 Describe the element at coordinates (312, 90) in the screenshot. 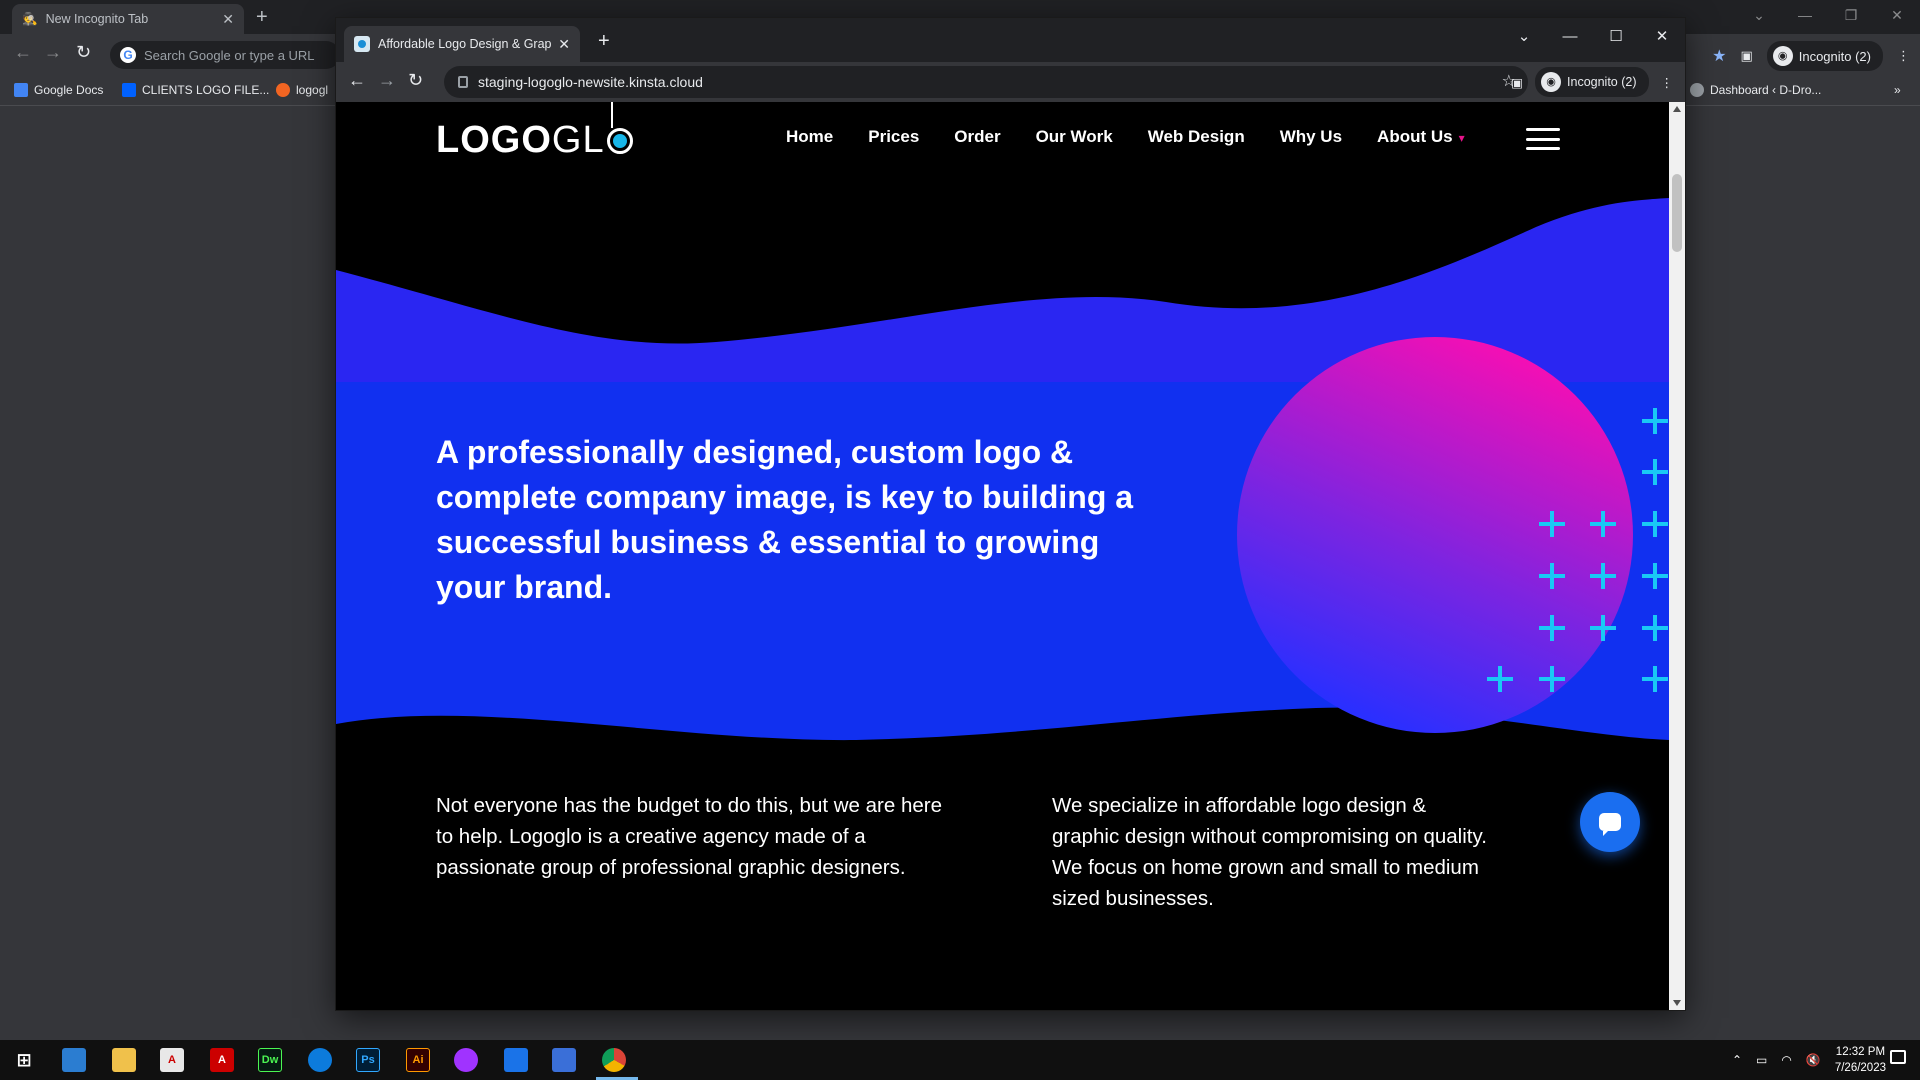

I see `bookmark-label: logogl` at that location.